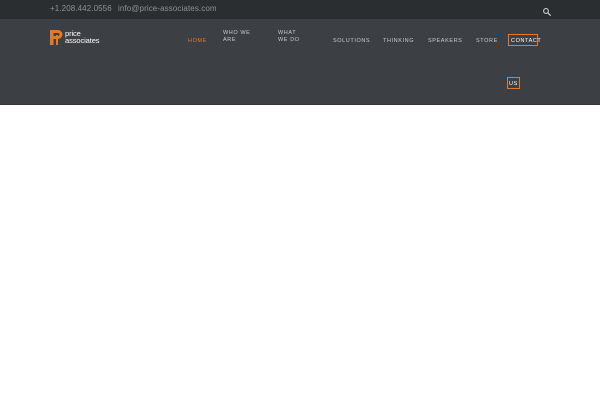 The width and height of the screenshot is (600, 400). Describe the element at coordinates (526, 41) in the screenshot. I see `nav-contact: CONTACT` at that location.